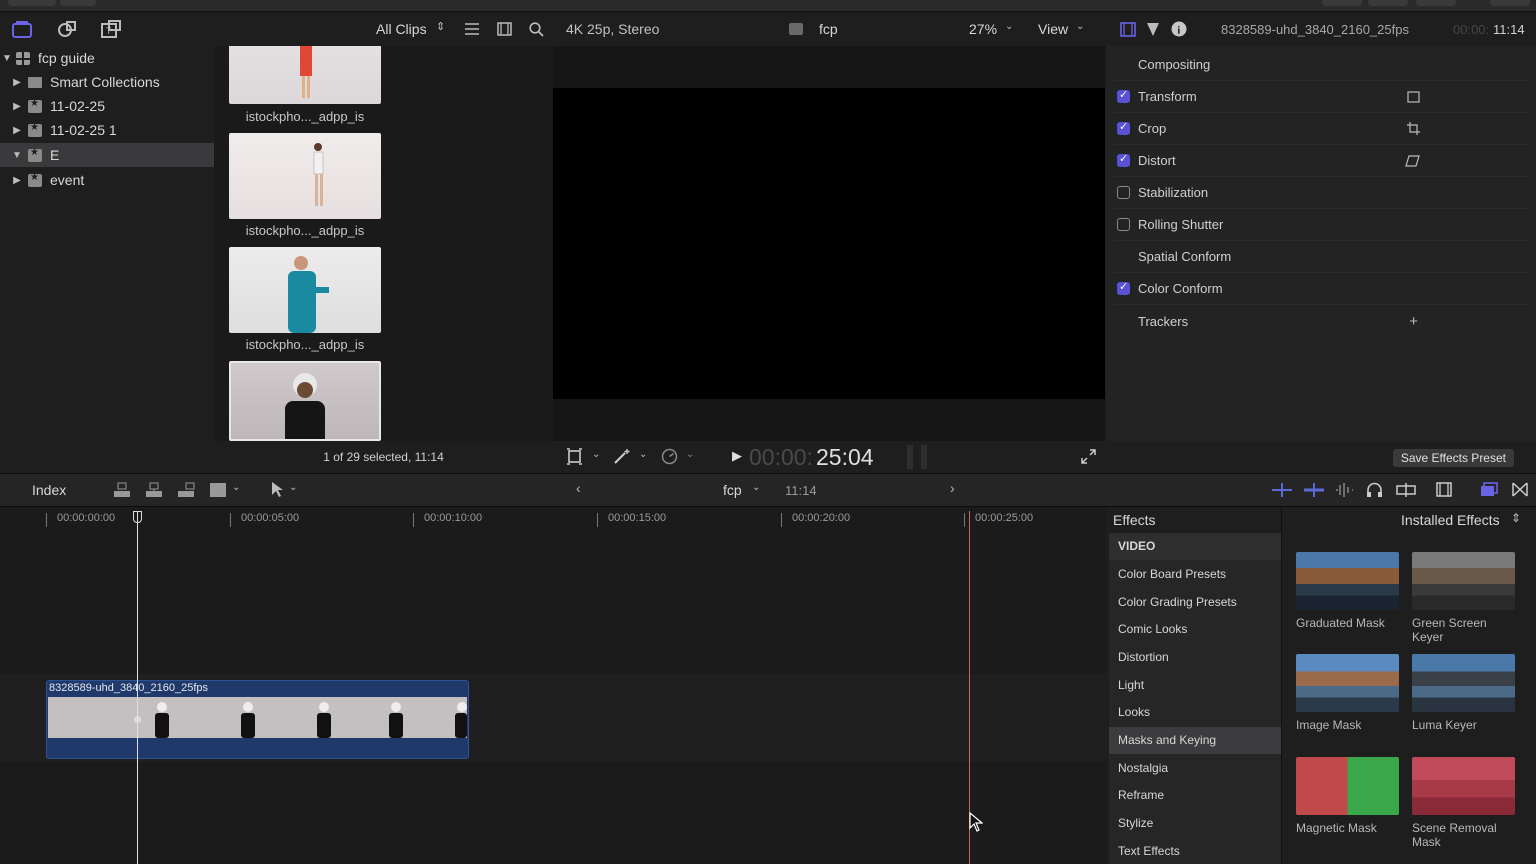  What do you see at coordinates (1195, 574) in the screenshot?
I see `category-item: Color Board Presets` at bounding box center [1195, 574].